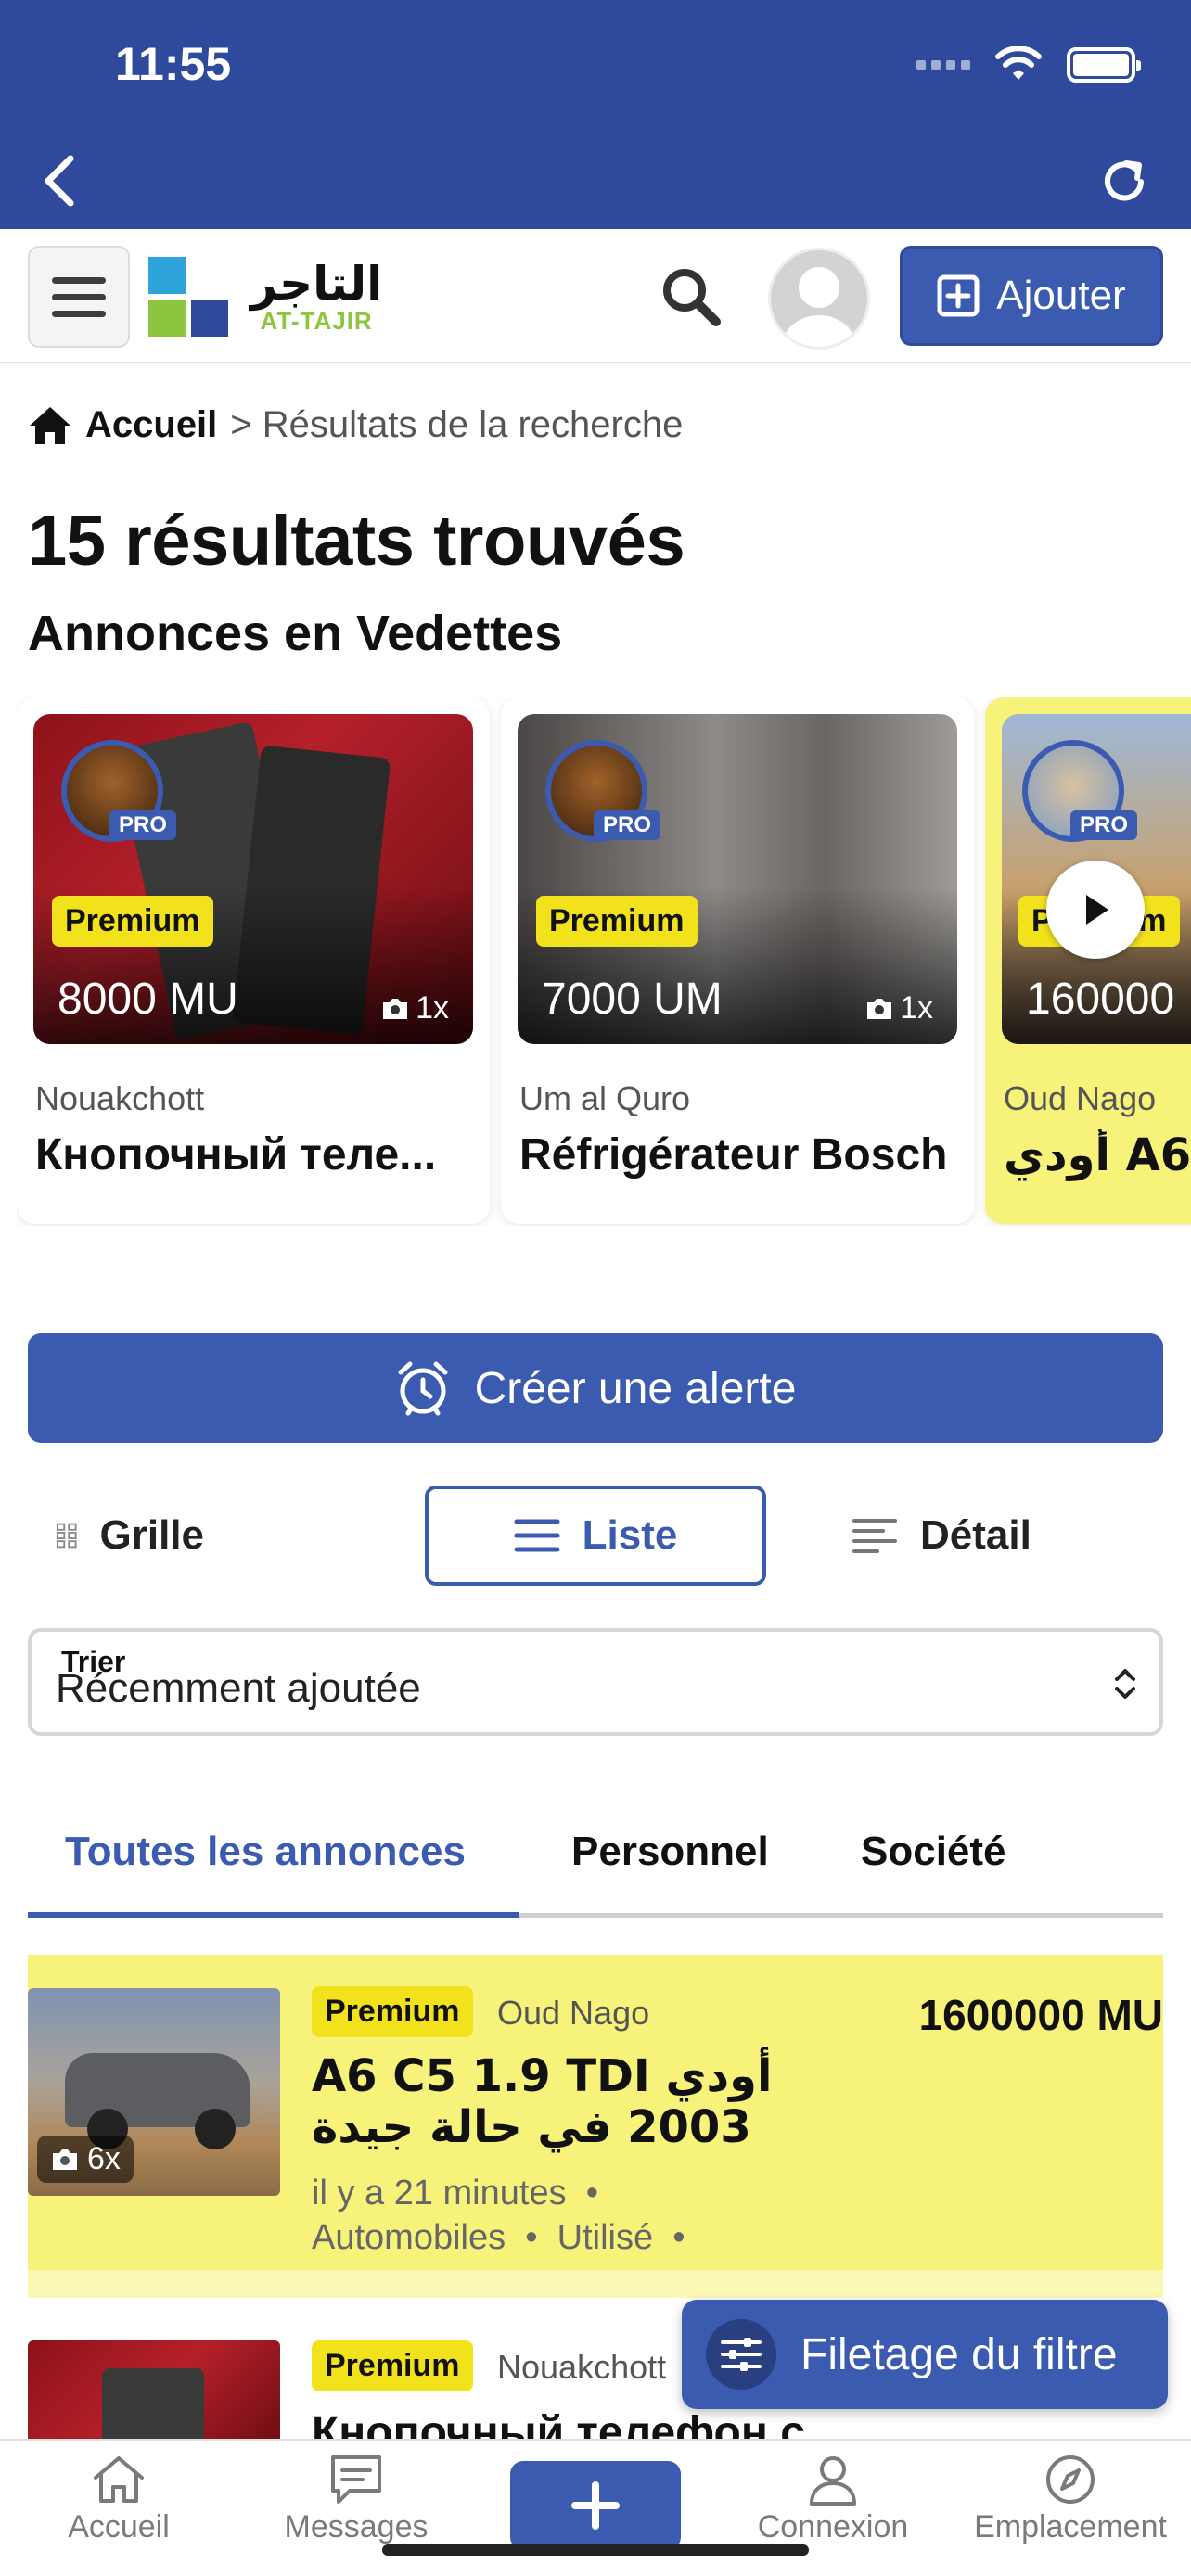 Image resolution: width=1191 pixels, height=2576 pixels. Describe the element at coordinates (636, 1388) in the screenshot. I see `create-alert-label: Créer une alerte` at that location.